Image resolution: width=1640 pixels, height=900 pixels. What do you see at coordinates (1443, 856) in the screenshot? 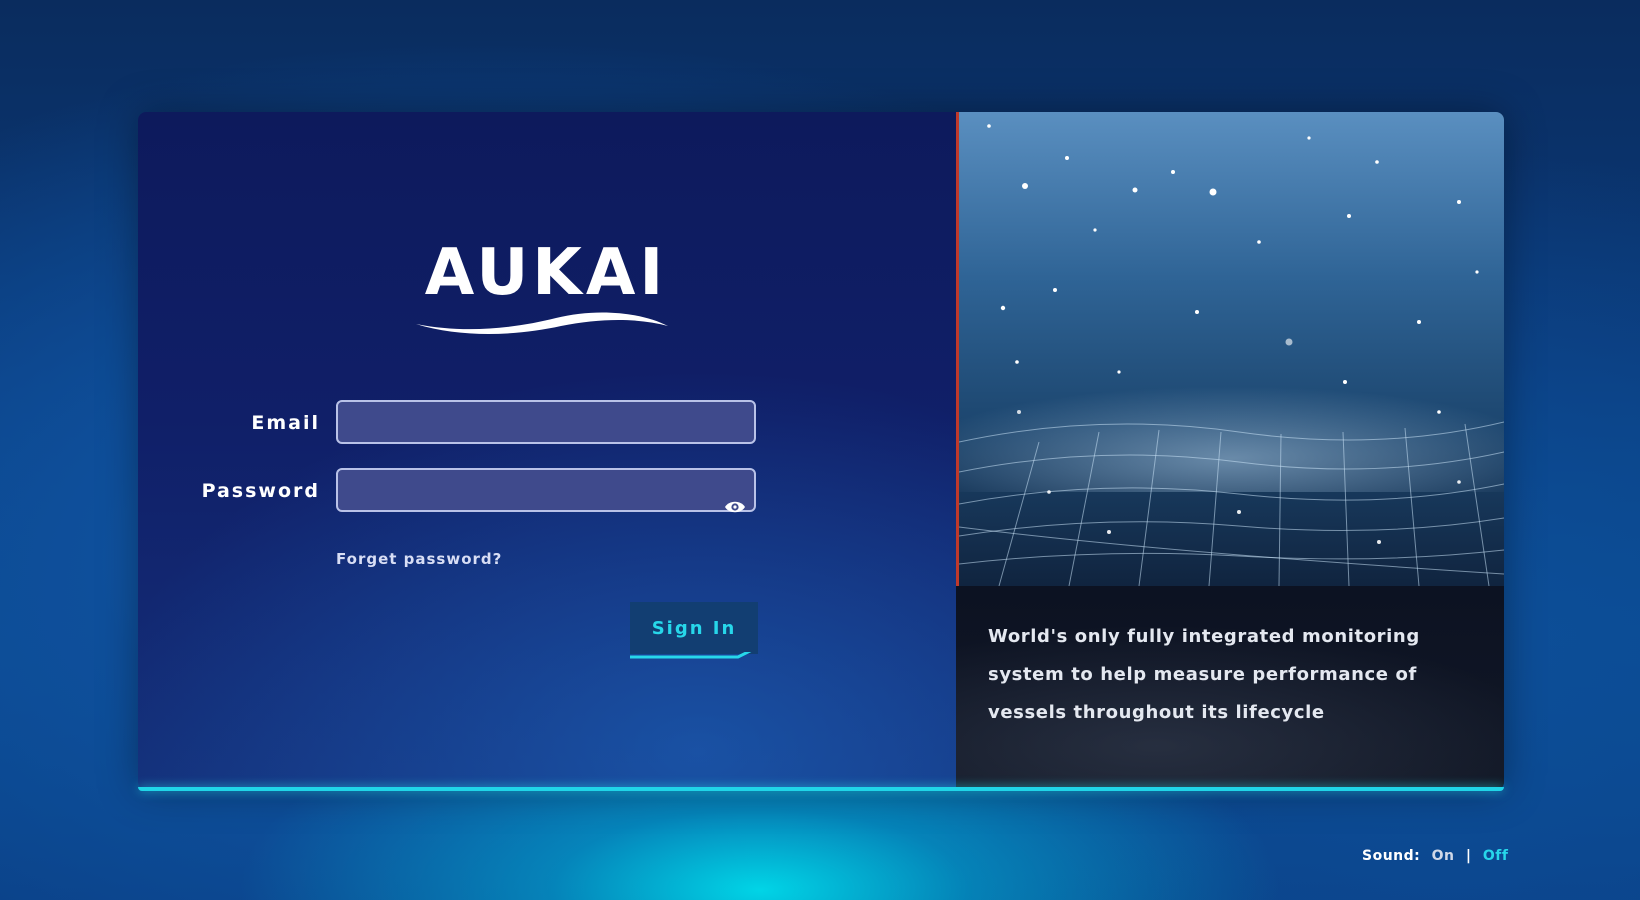
I see `sound-on-option: On` at bounding box center [1443, 856].